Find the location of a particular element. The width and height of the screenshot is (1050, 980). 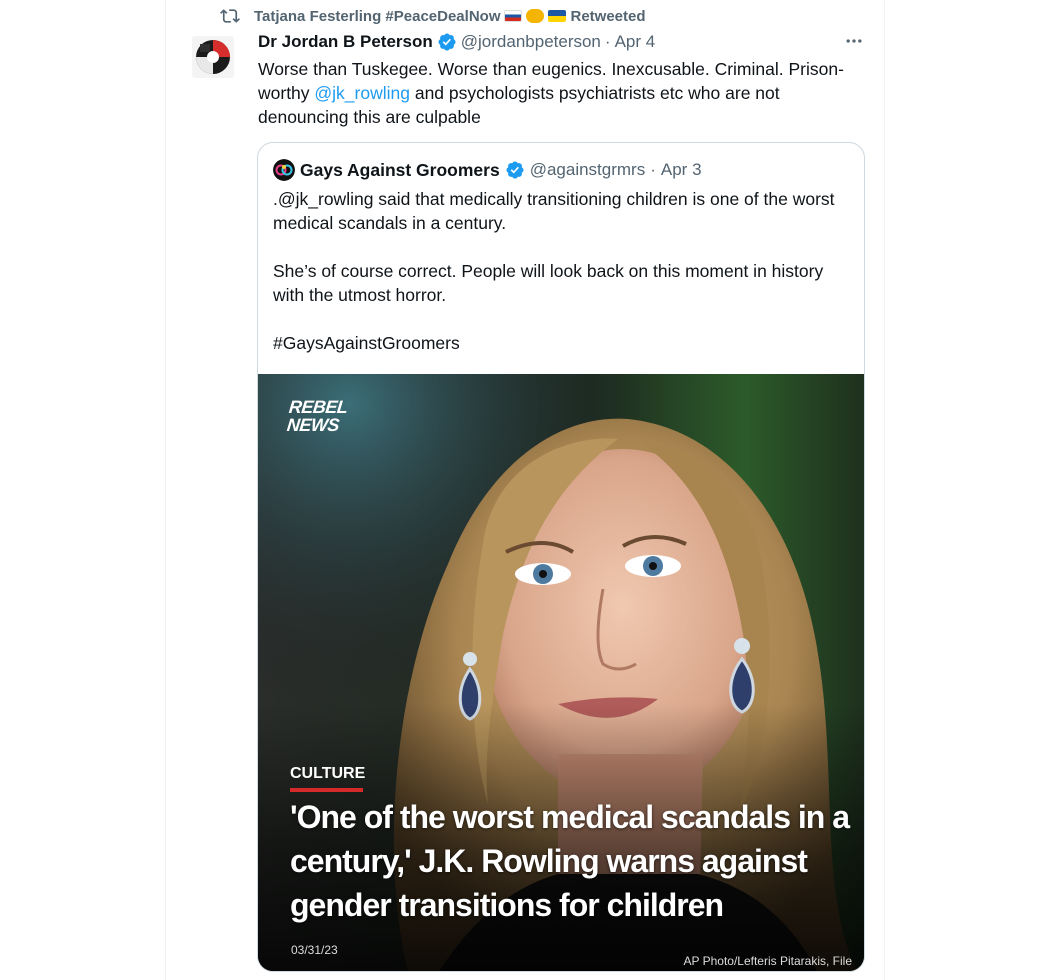

handshake-emoji is located at coordinates (535, 16).